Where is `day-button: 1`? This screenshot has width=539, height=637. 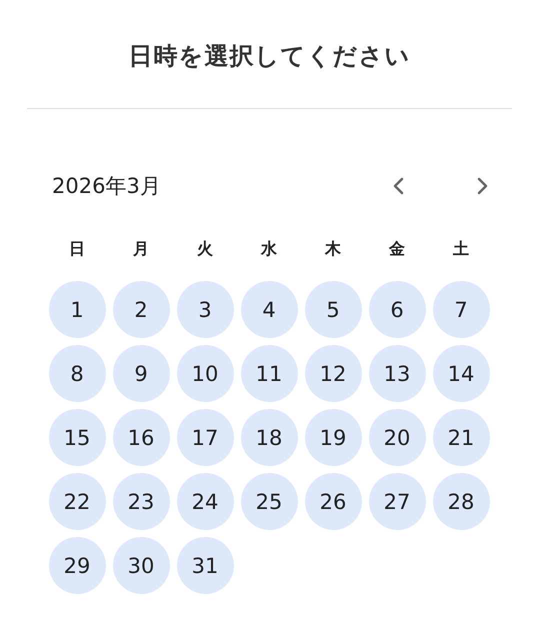 day-button: 1 is located at coordinates (77, 309).